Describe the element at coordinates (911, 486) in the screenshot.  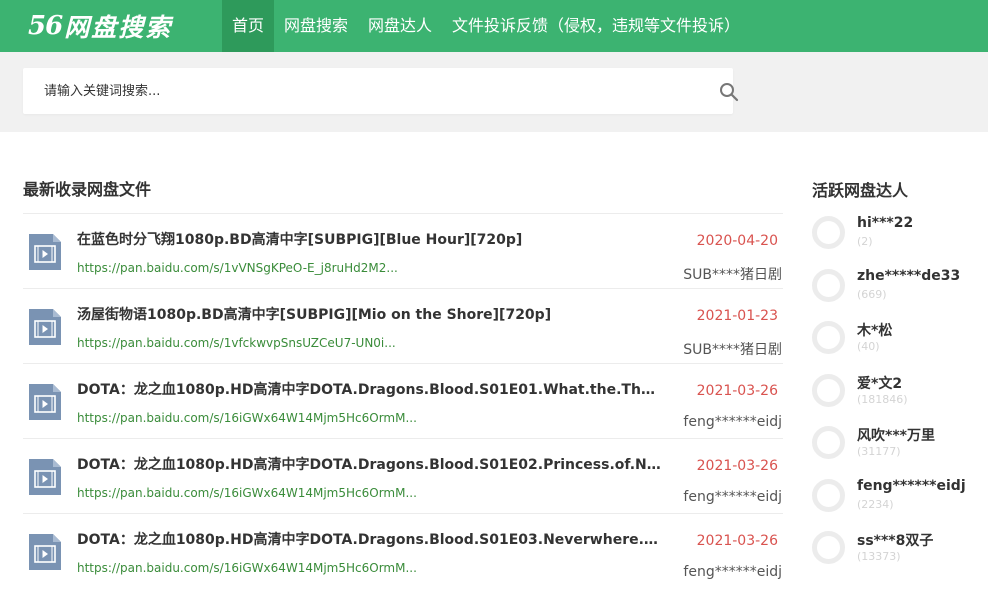
I see `user-name: feng******eidj` at that location.